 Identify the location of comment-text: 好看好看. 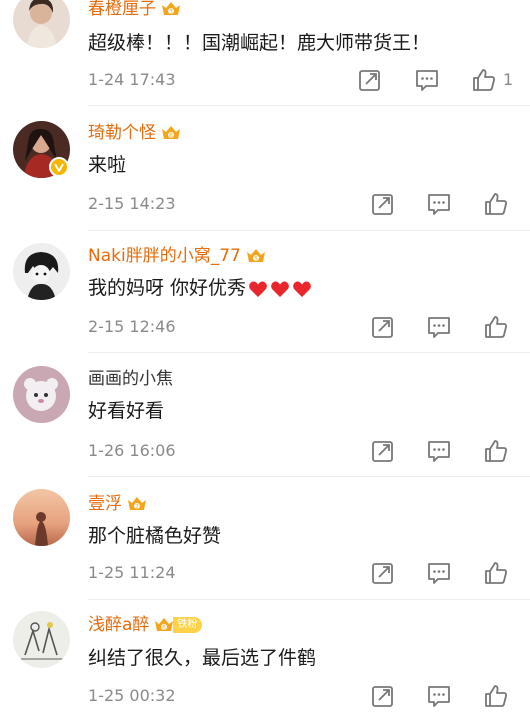
(126, 411).